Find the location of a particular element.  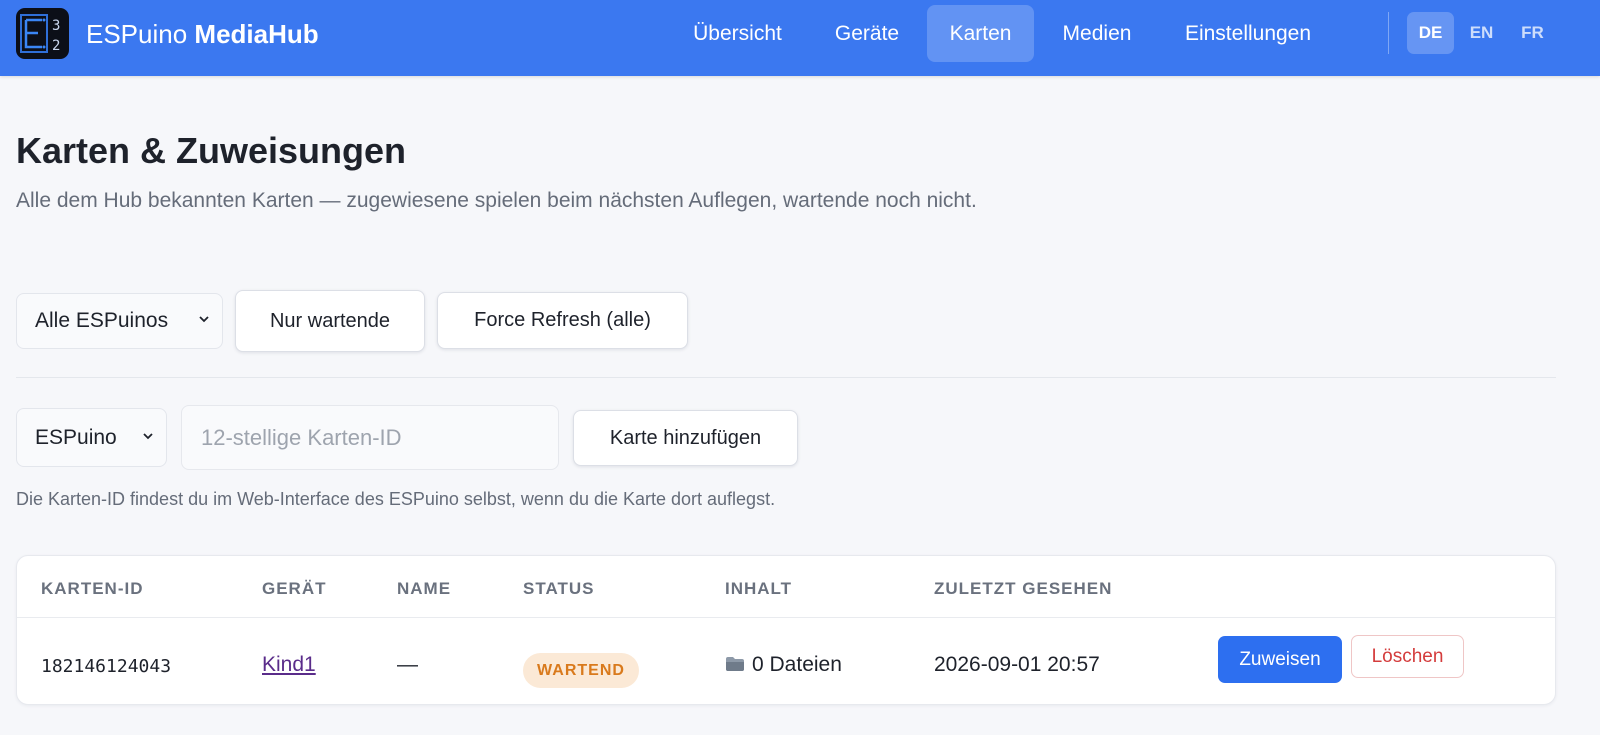

nav-item-geraete: Geräte is located at coordinates (867, 33).